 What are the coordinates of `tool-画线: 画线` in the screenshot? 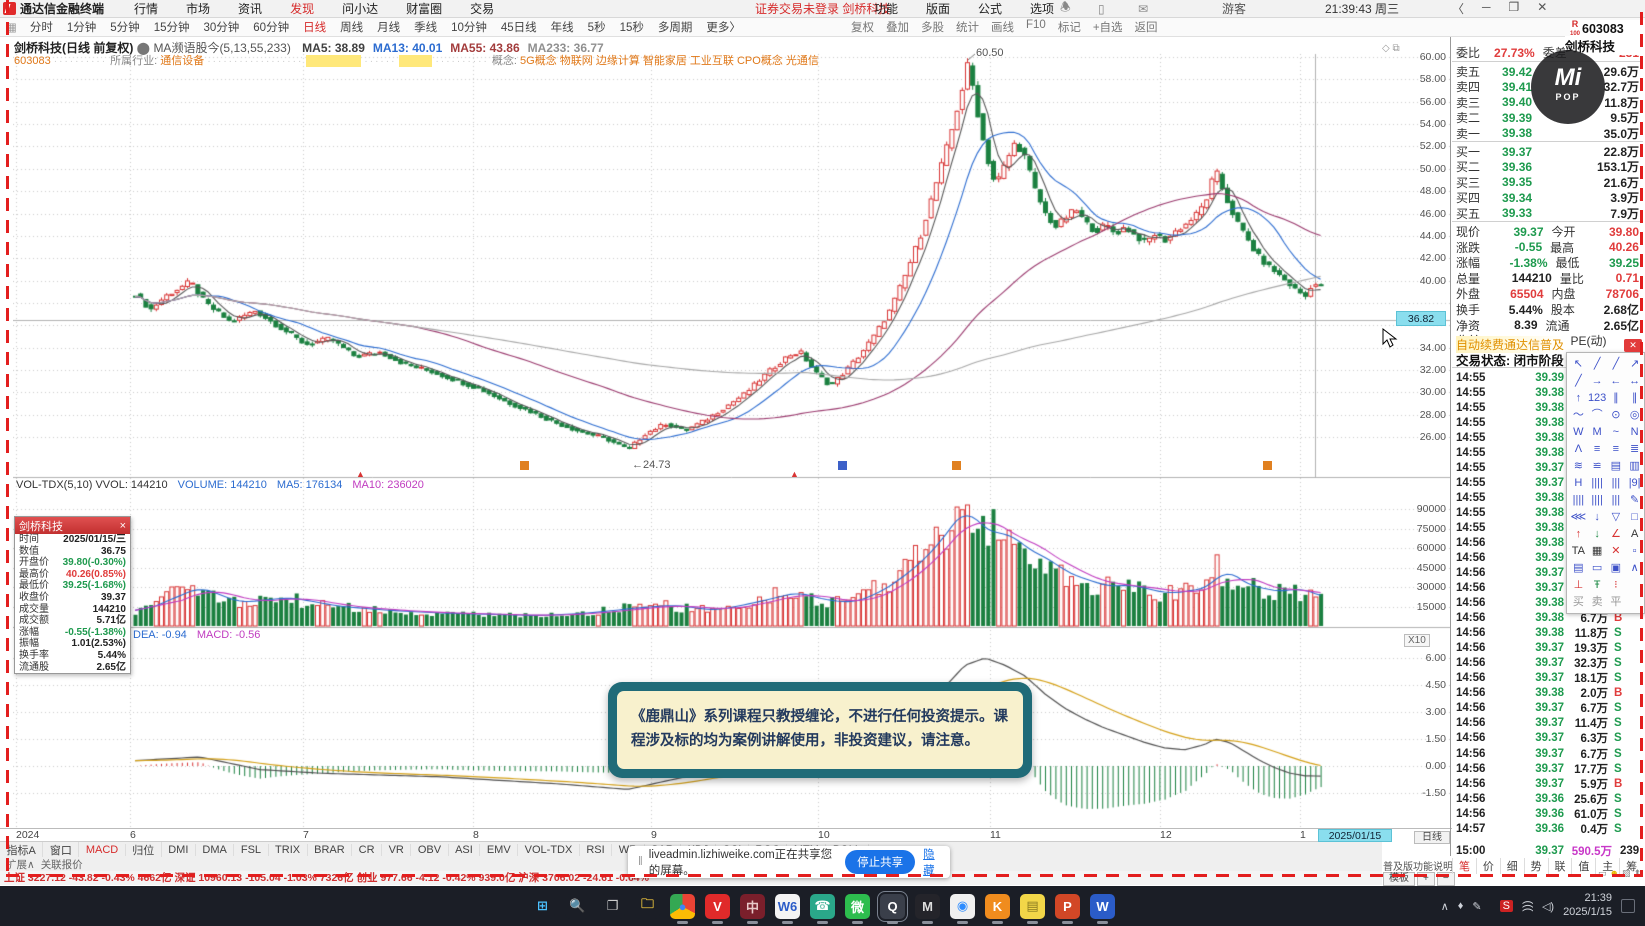 It's located at (1002, 27).